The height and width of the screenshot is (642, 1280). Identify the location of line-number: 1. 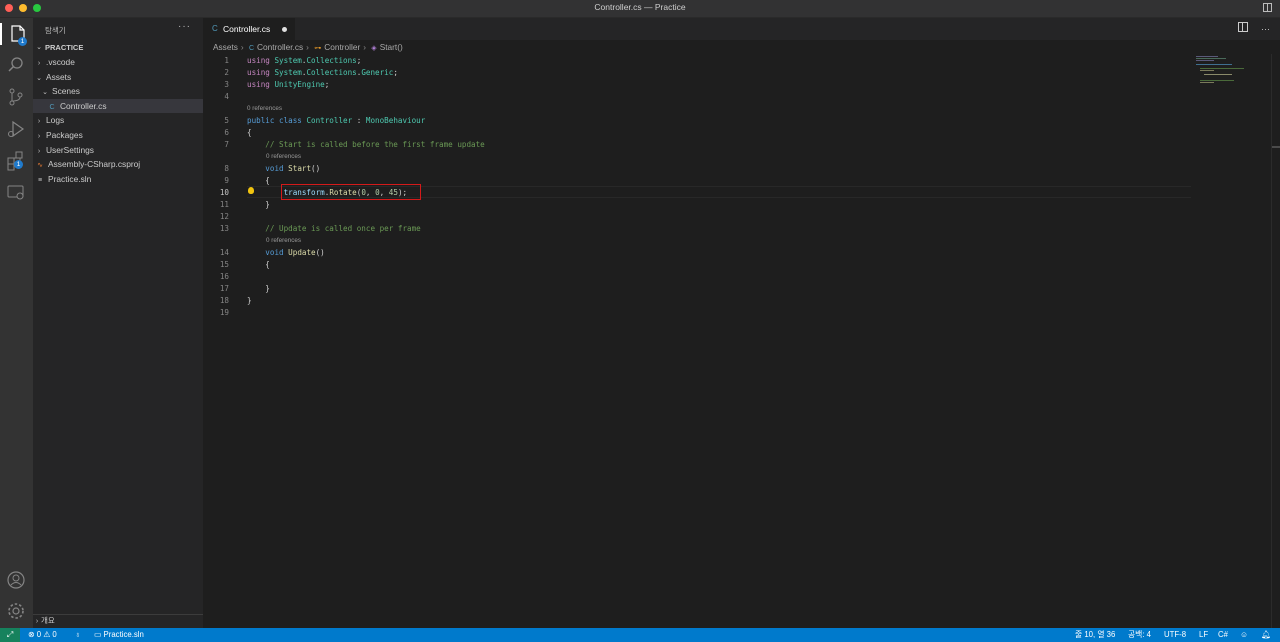
(226, 60).